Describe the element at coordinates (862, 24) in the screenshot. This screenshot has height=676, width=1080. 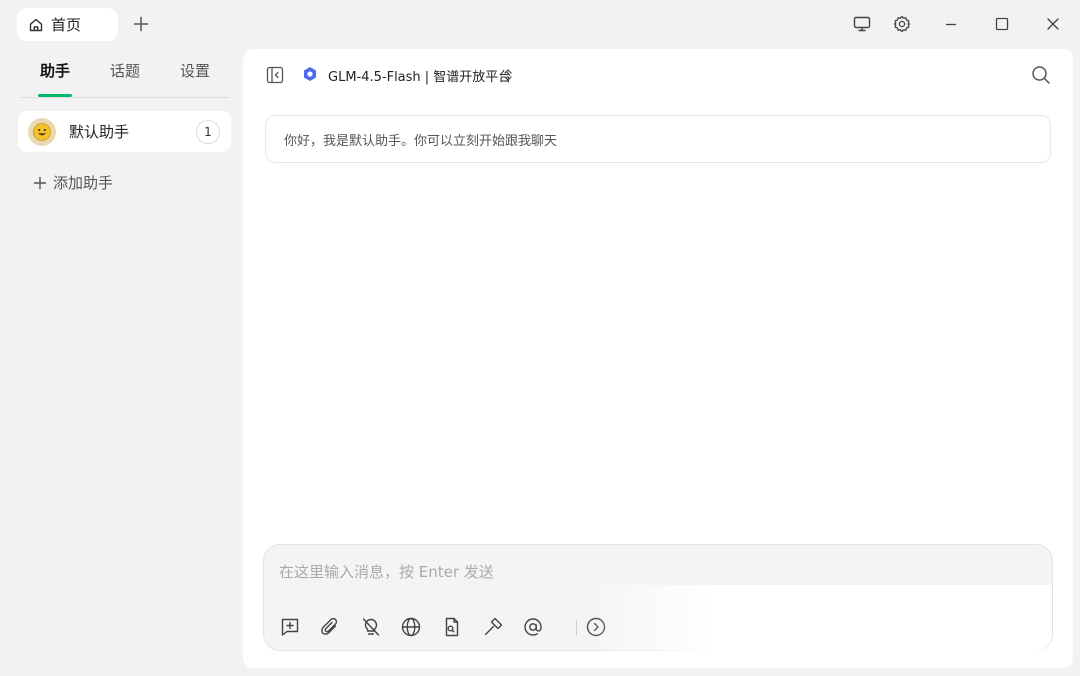
I see `monitor-icon` at that location.